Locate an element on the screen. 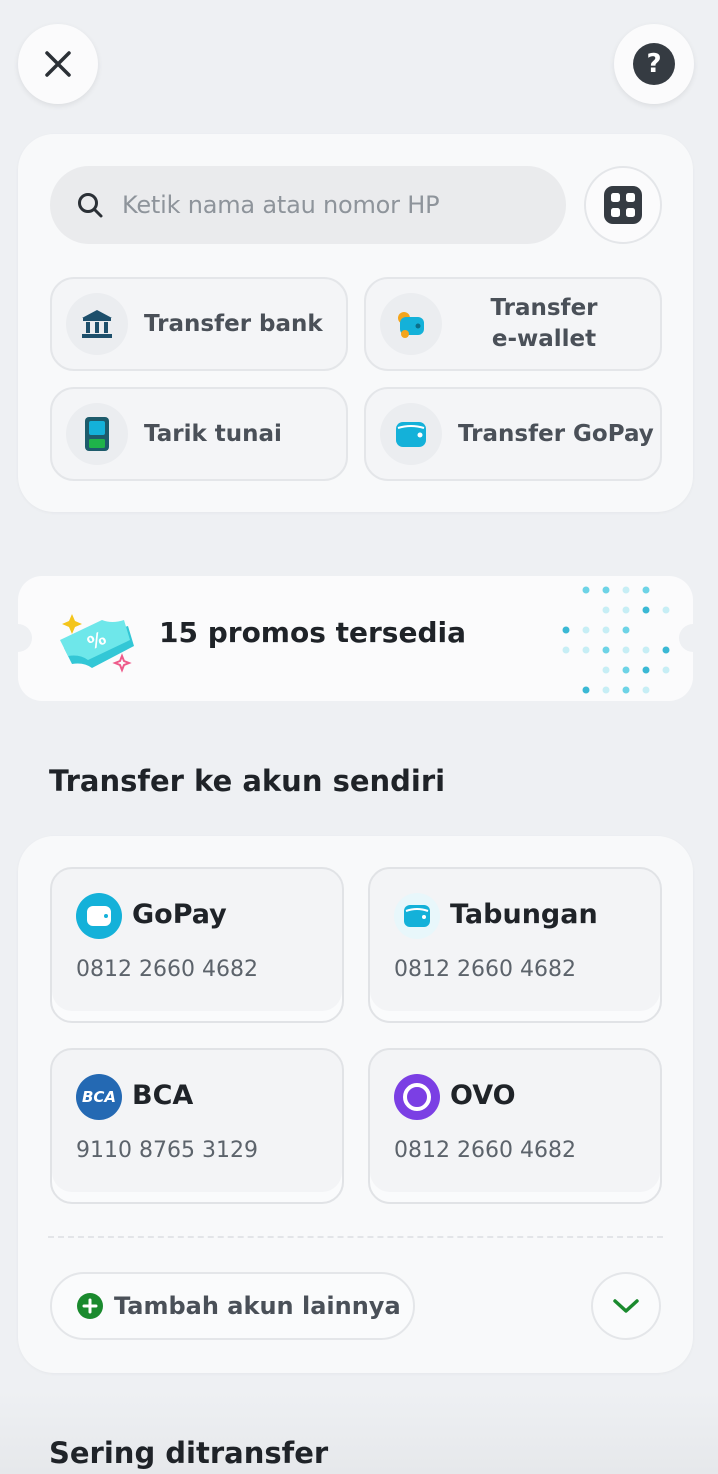 The width and height of the screenshot is (718, 1474). help-button: ? is located at coordinates (654, 64).